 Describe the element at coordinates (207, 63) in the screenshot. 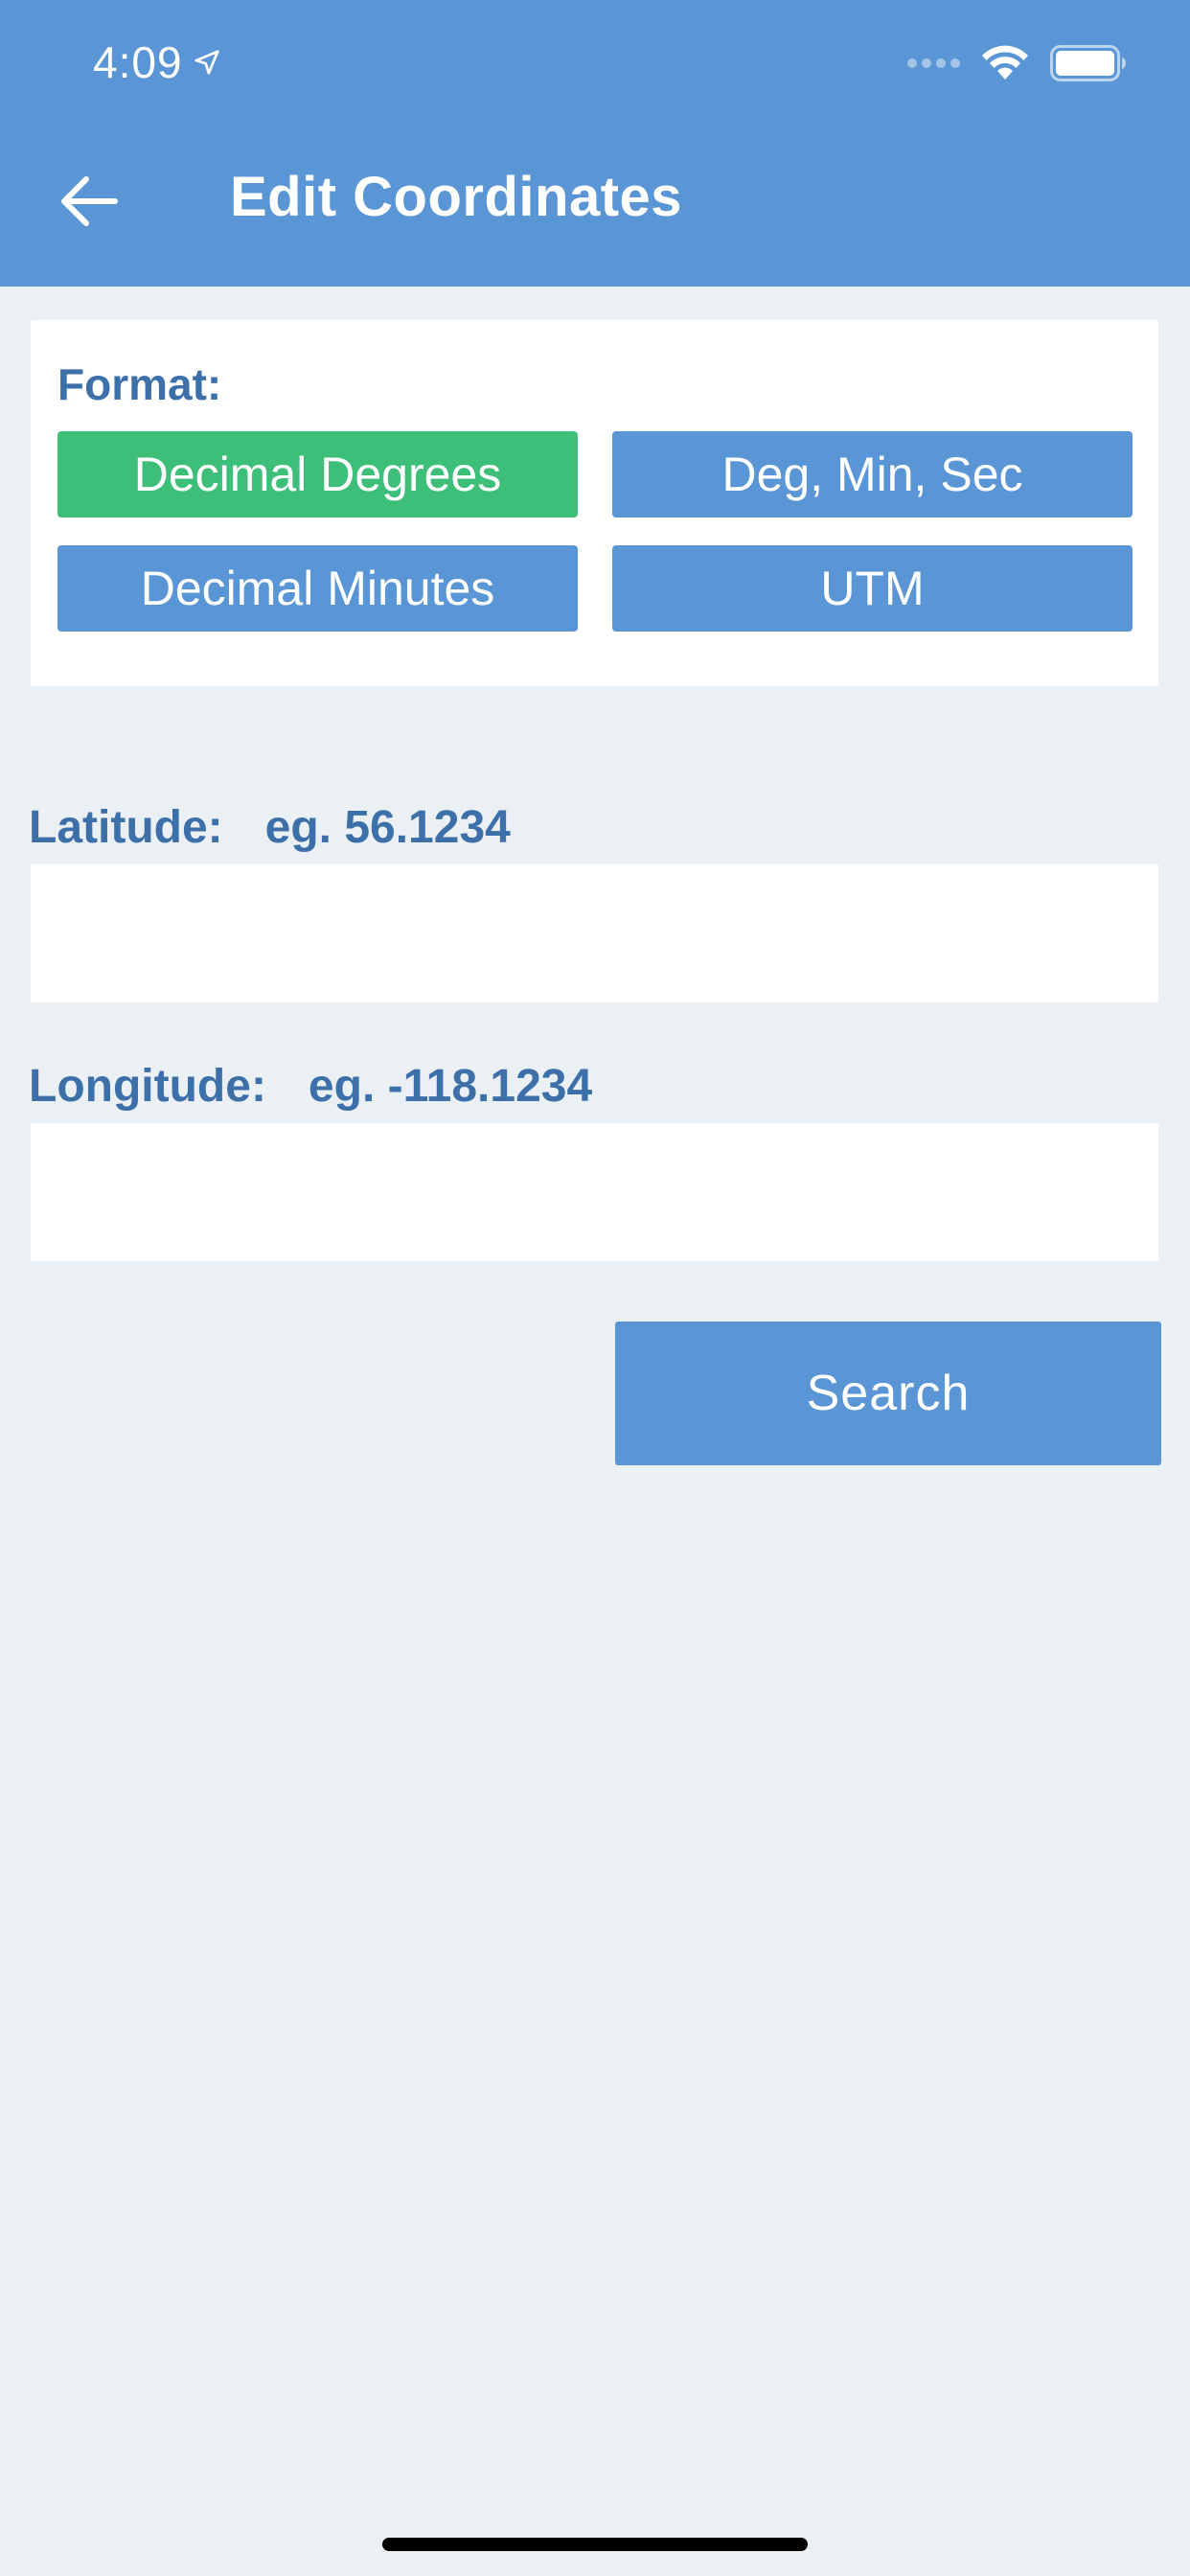

I see `location-arrow-icon` at that location.